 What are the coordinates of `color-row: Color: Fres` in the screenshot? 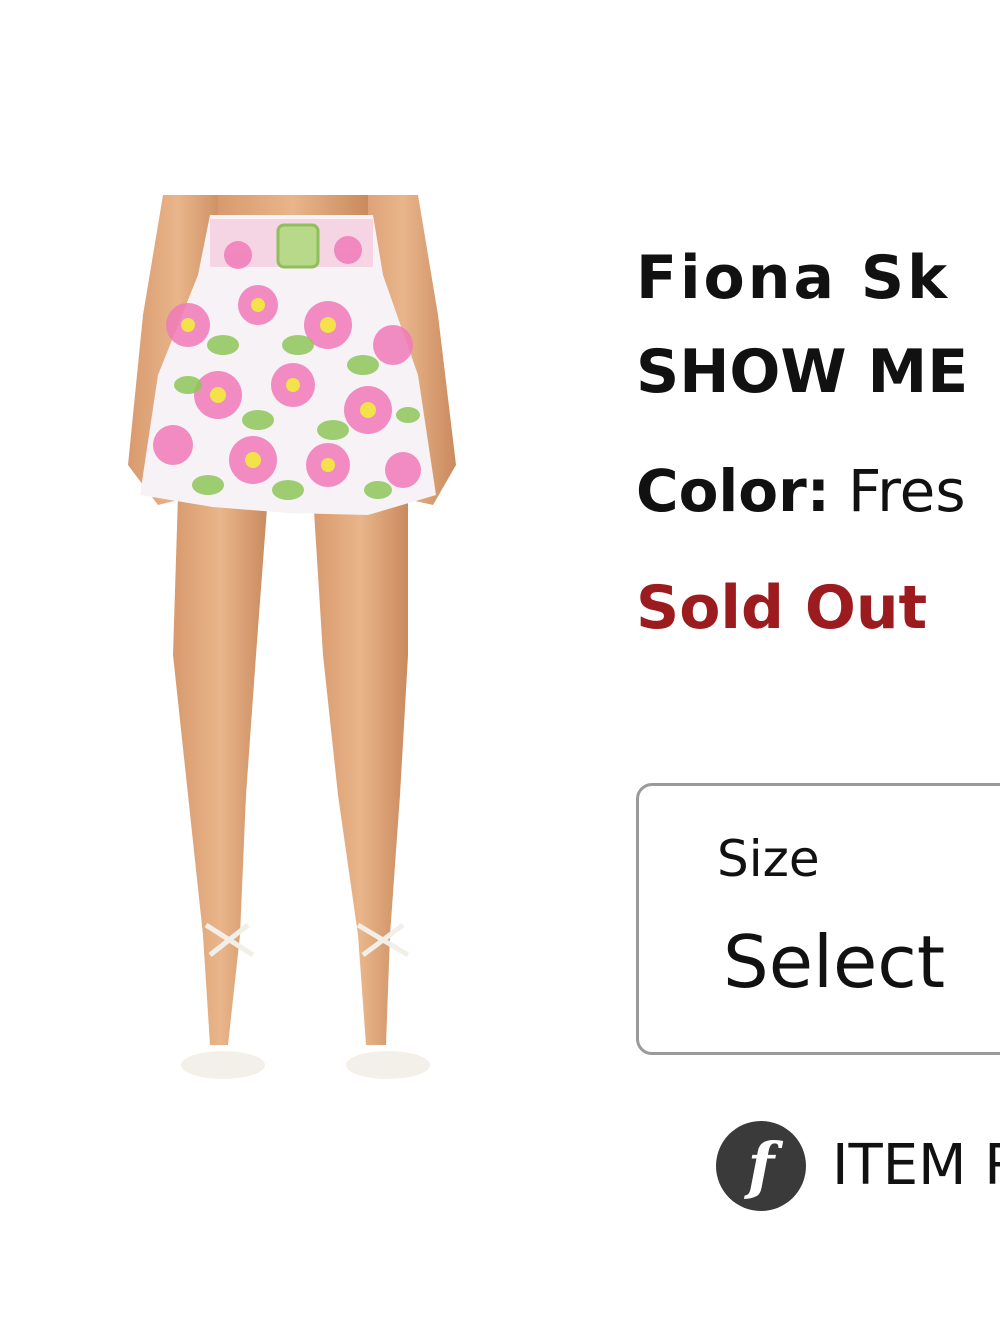 It's located at (801, 491).